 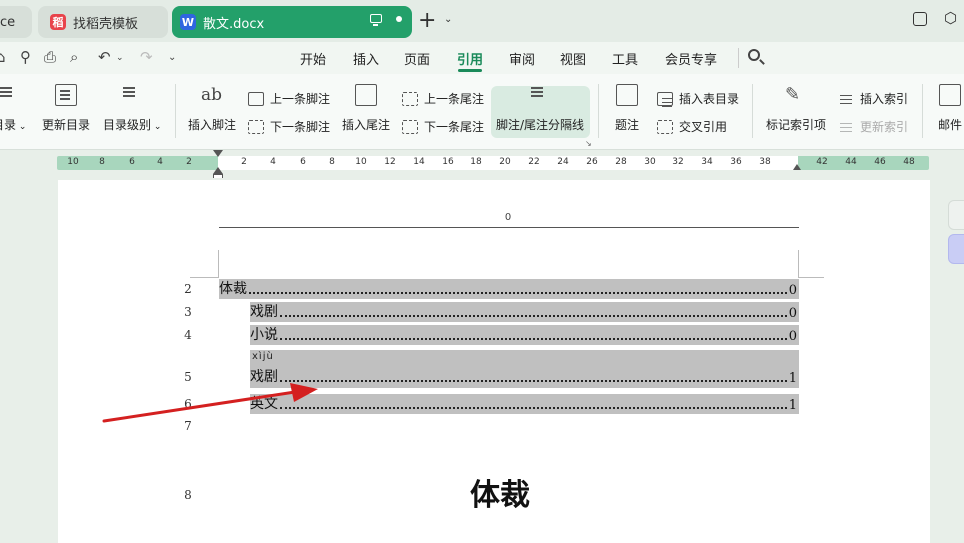 What do you see at coordinates (691, 58) in the screenshot?
I see `menu-member: 会员专享` at bounding box center [691, 58].